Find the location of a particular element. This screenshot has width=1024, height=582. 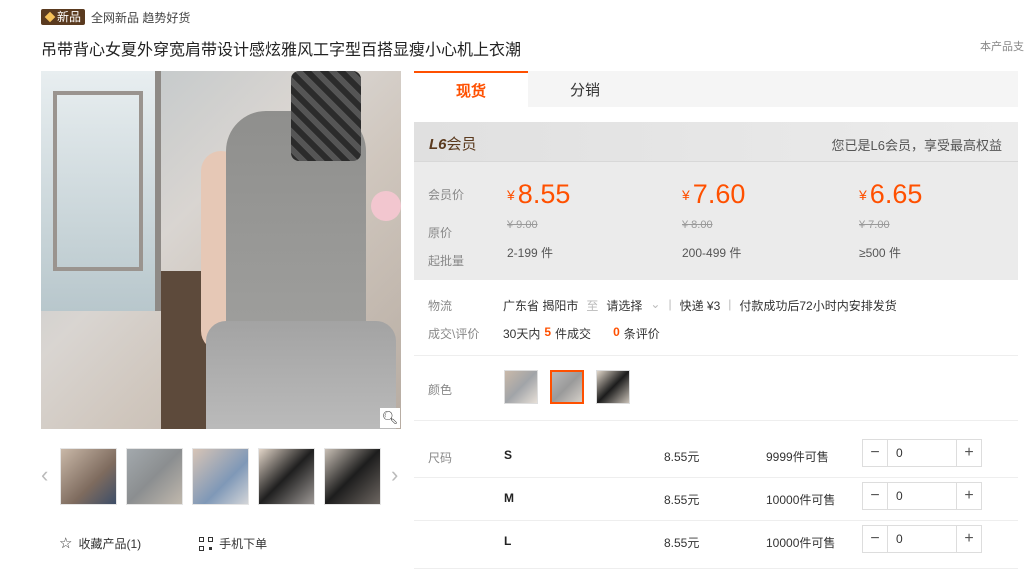

image-pants is located at coordinates (301, 375).